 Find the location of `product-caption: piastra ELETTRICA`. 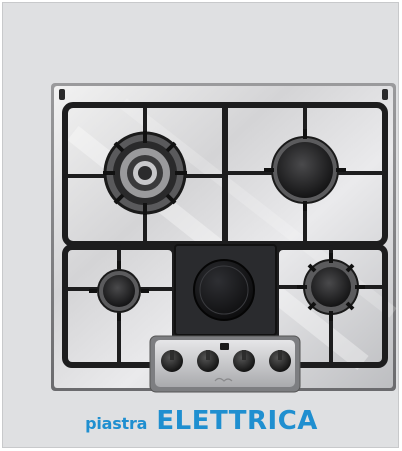

product-caption: piastra ELETTRICA is located at coordinates (200, 421).